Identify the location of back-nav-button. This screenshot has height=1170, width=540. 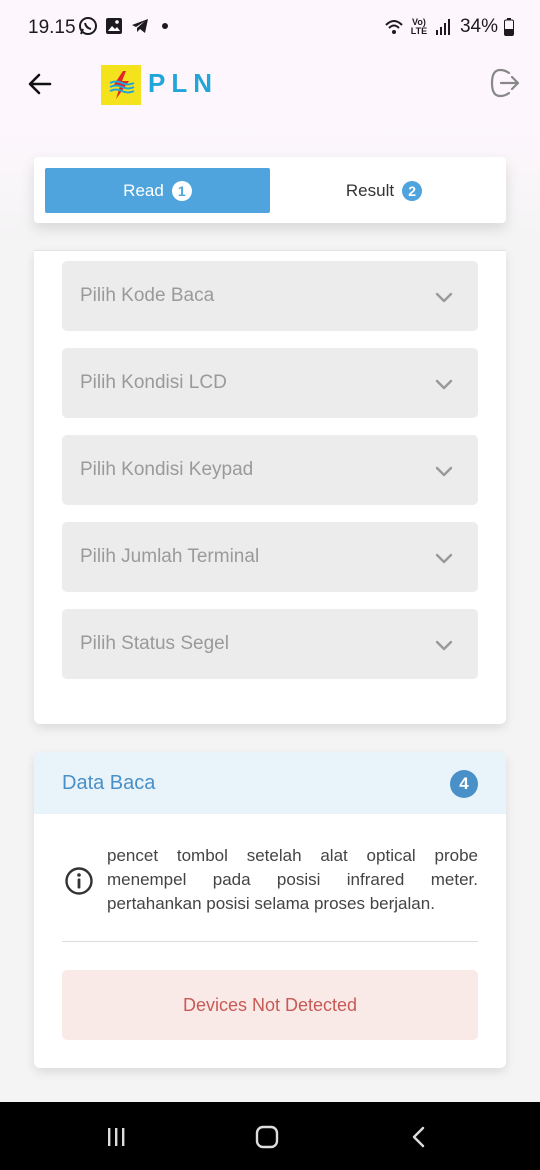
(419, 1137).